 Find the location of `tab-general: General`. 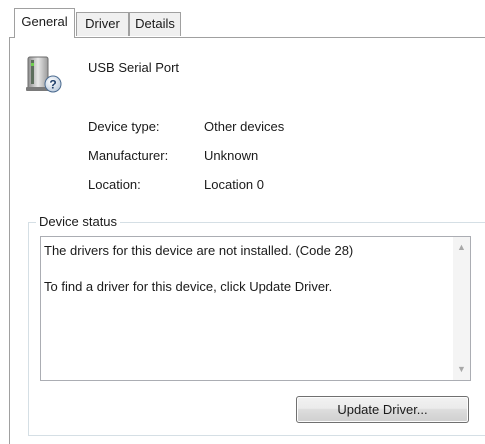

tab-general: General is located at coordinates (44, 23).